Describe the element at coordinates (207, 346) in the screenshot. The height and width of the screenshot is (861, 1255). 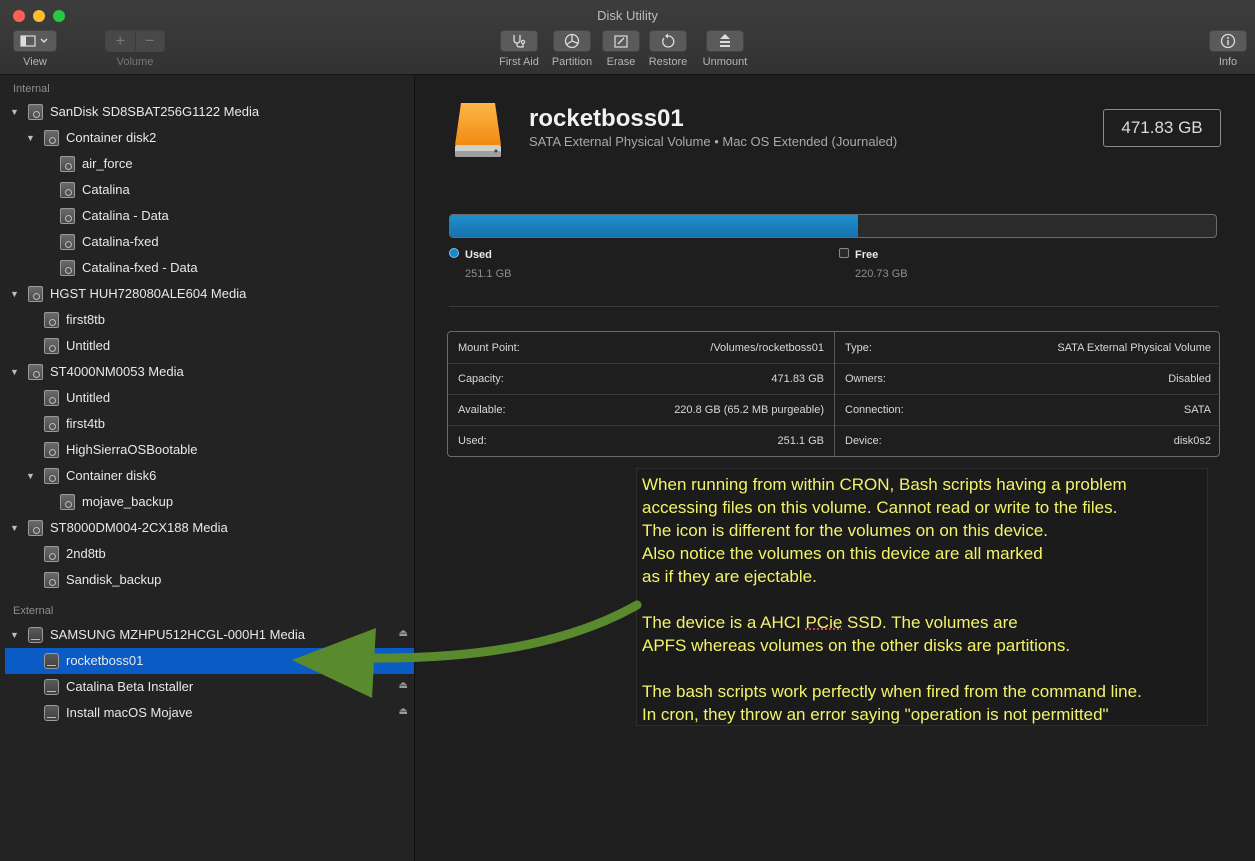
I see `sidebar-item-untitled-1: Untitled` at that location.